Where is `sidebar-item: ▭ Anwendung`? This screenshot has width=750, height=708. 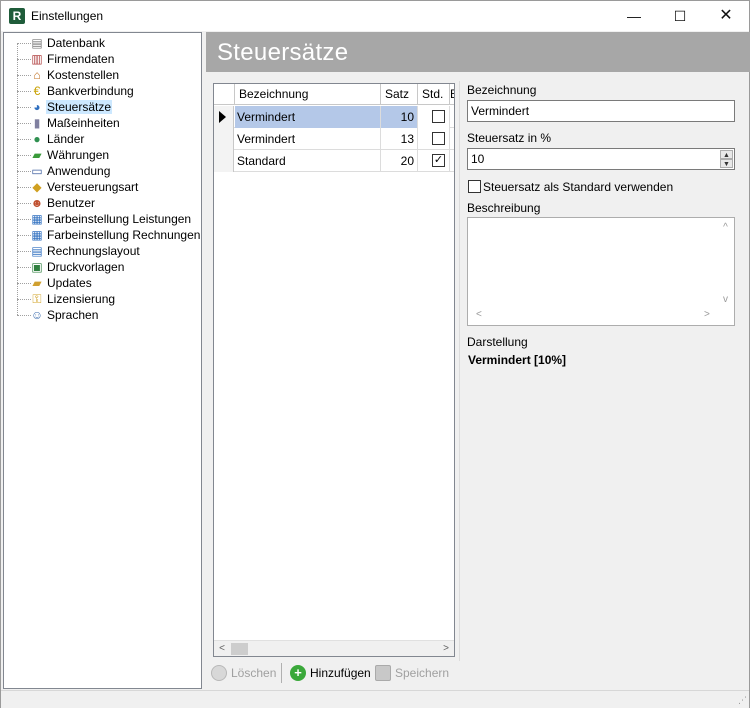 sidebar-item: ▭ Anwendung is located at coordinates (102, 171).